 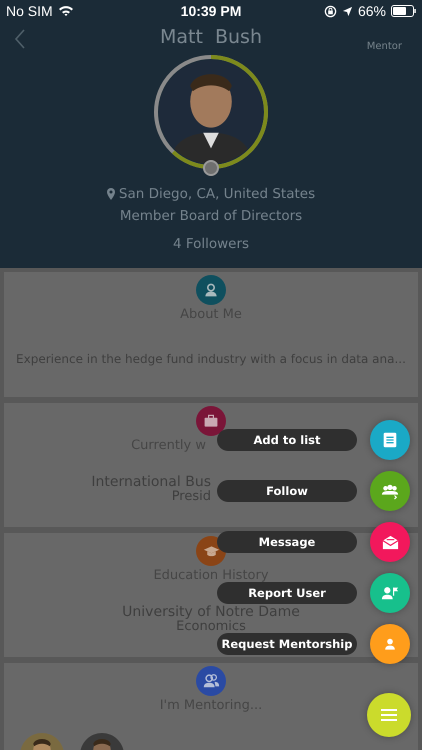 What do you see at coordinates (390, 440) in the screenshot?
I see `list-icon` at bounding box center [390, 440].